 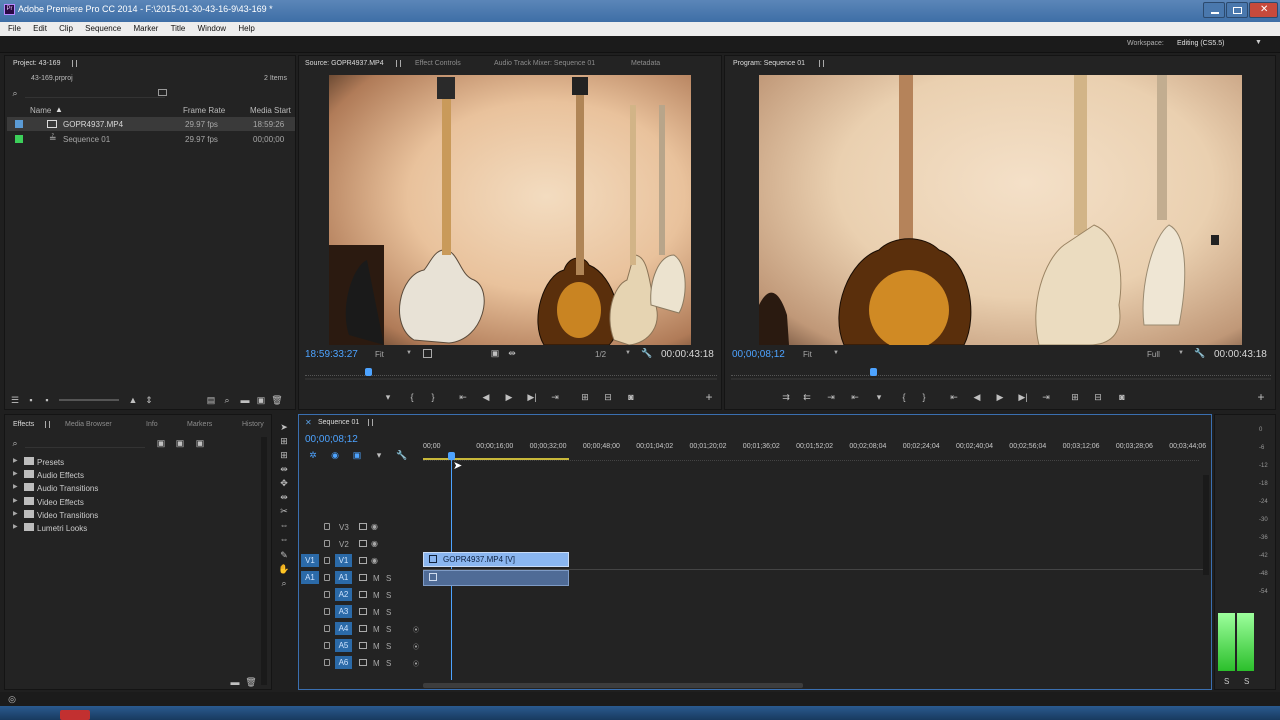 What do you see at coordinates (14, 29) in the screenshot?
I see `menu-file: File` at bounding box center [14, 29].